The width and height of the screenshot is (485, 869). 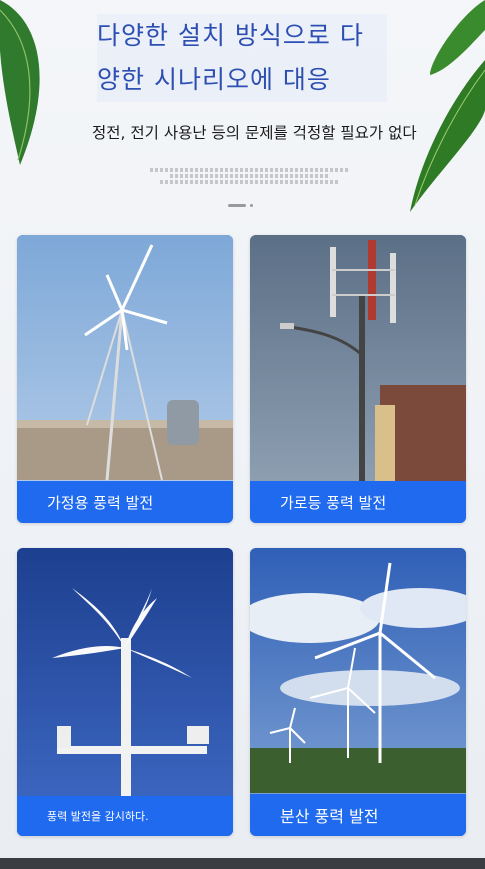 I want to click on page-subtitle: 정전, 전기 사용난 등의 문제를 걱정할 필요가 없다, so click(x=254, y=133).